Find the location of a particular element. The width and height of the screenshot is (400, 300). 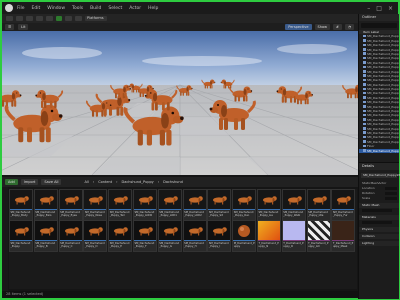

material-value is located at coordinates (377, 222).